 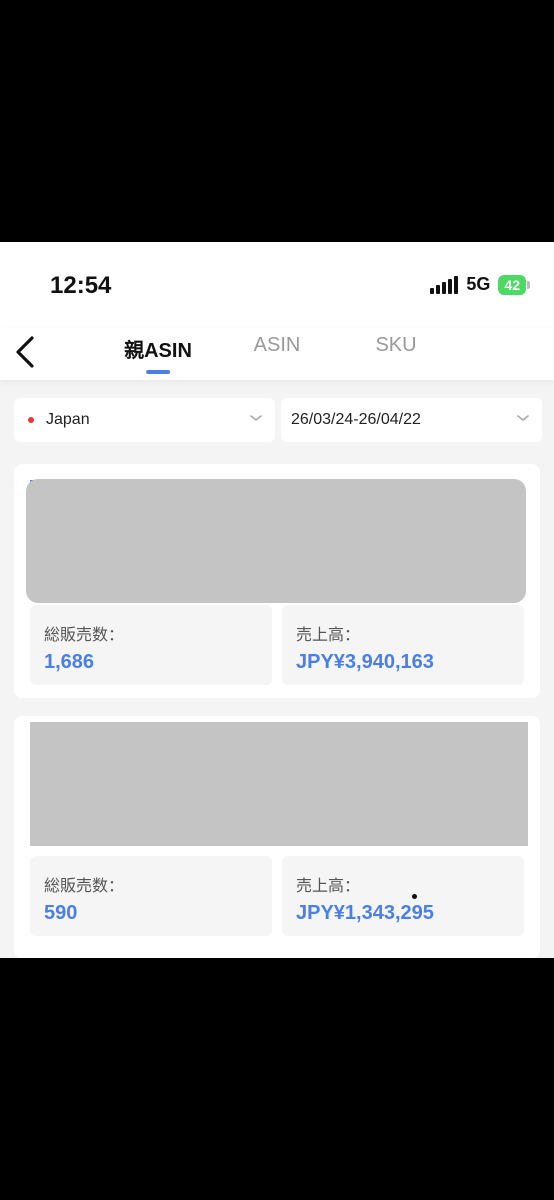 I want to click on status-time: 12:54, so click(x=81, y=285).